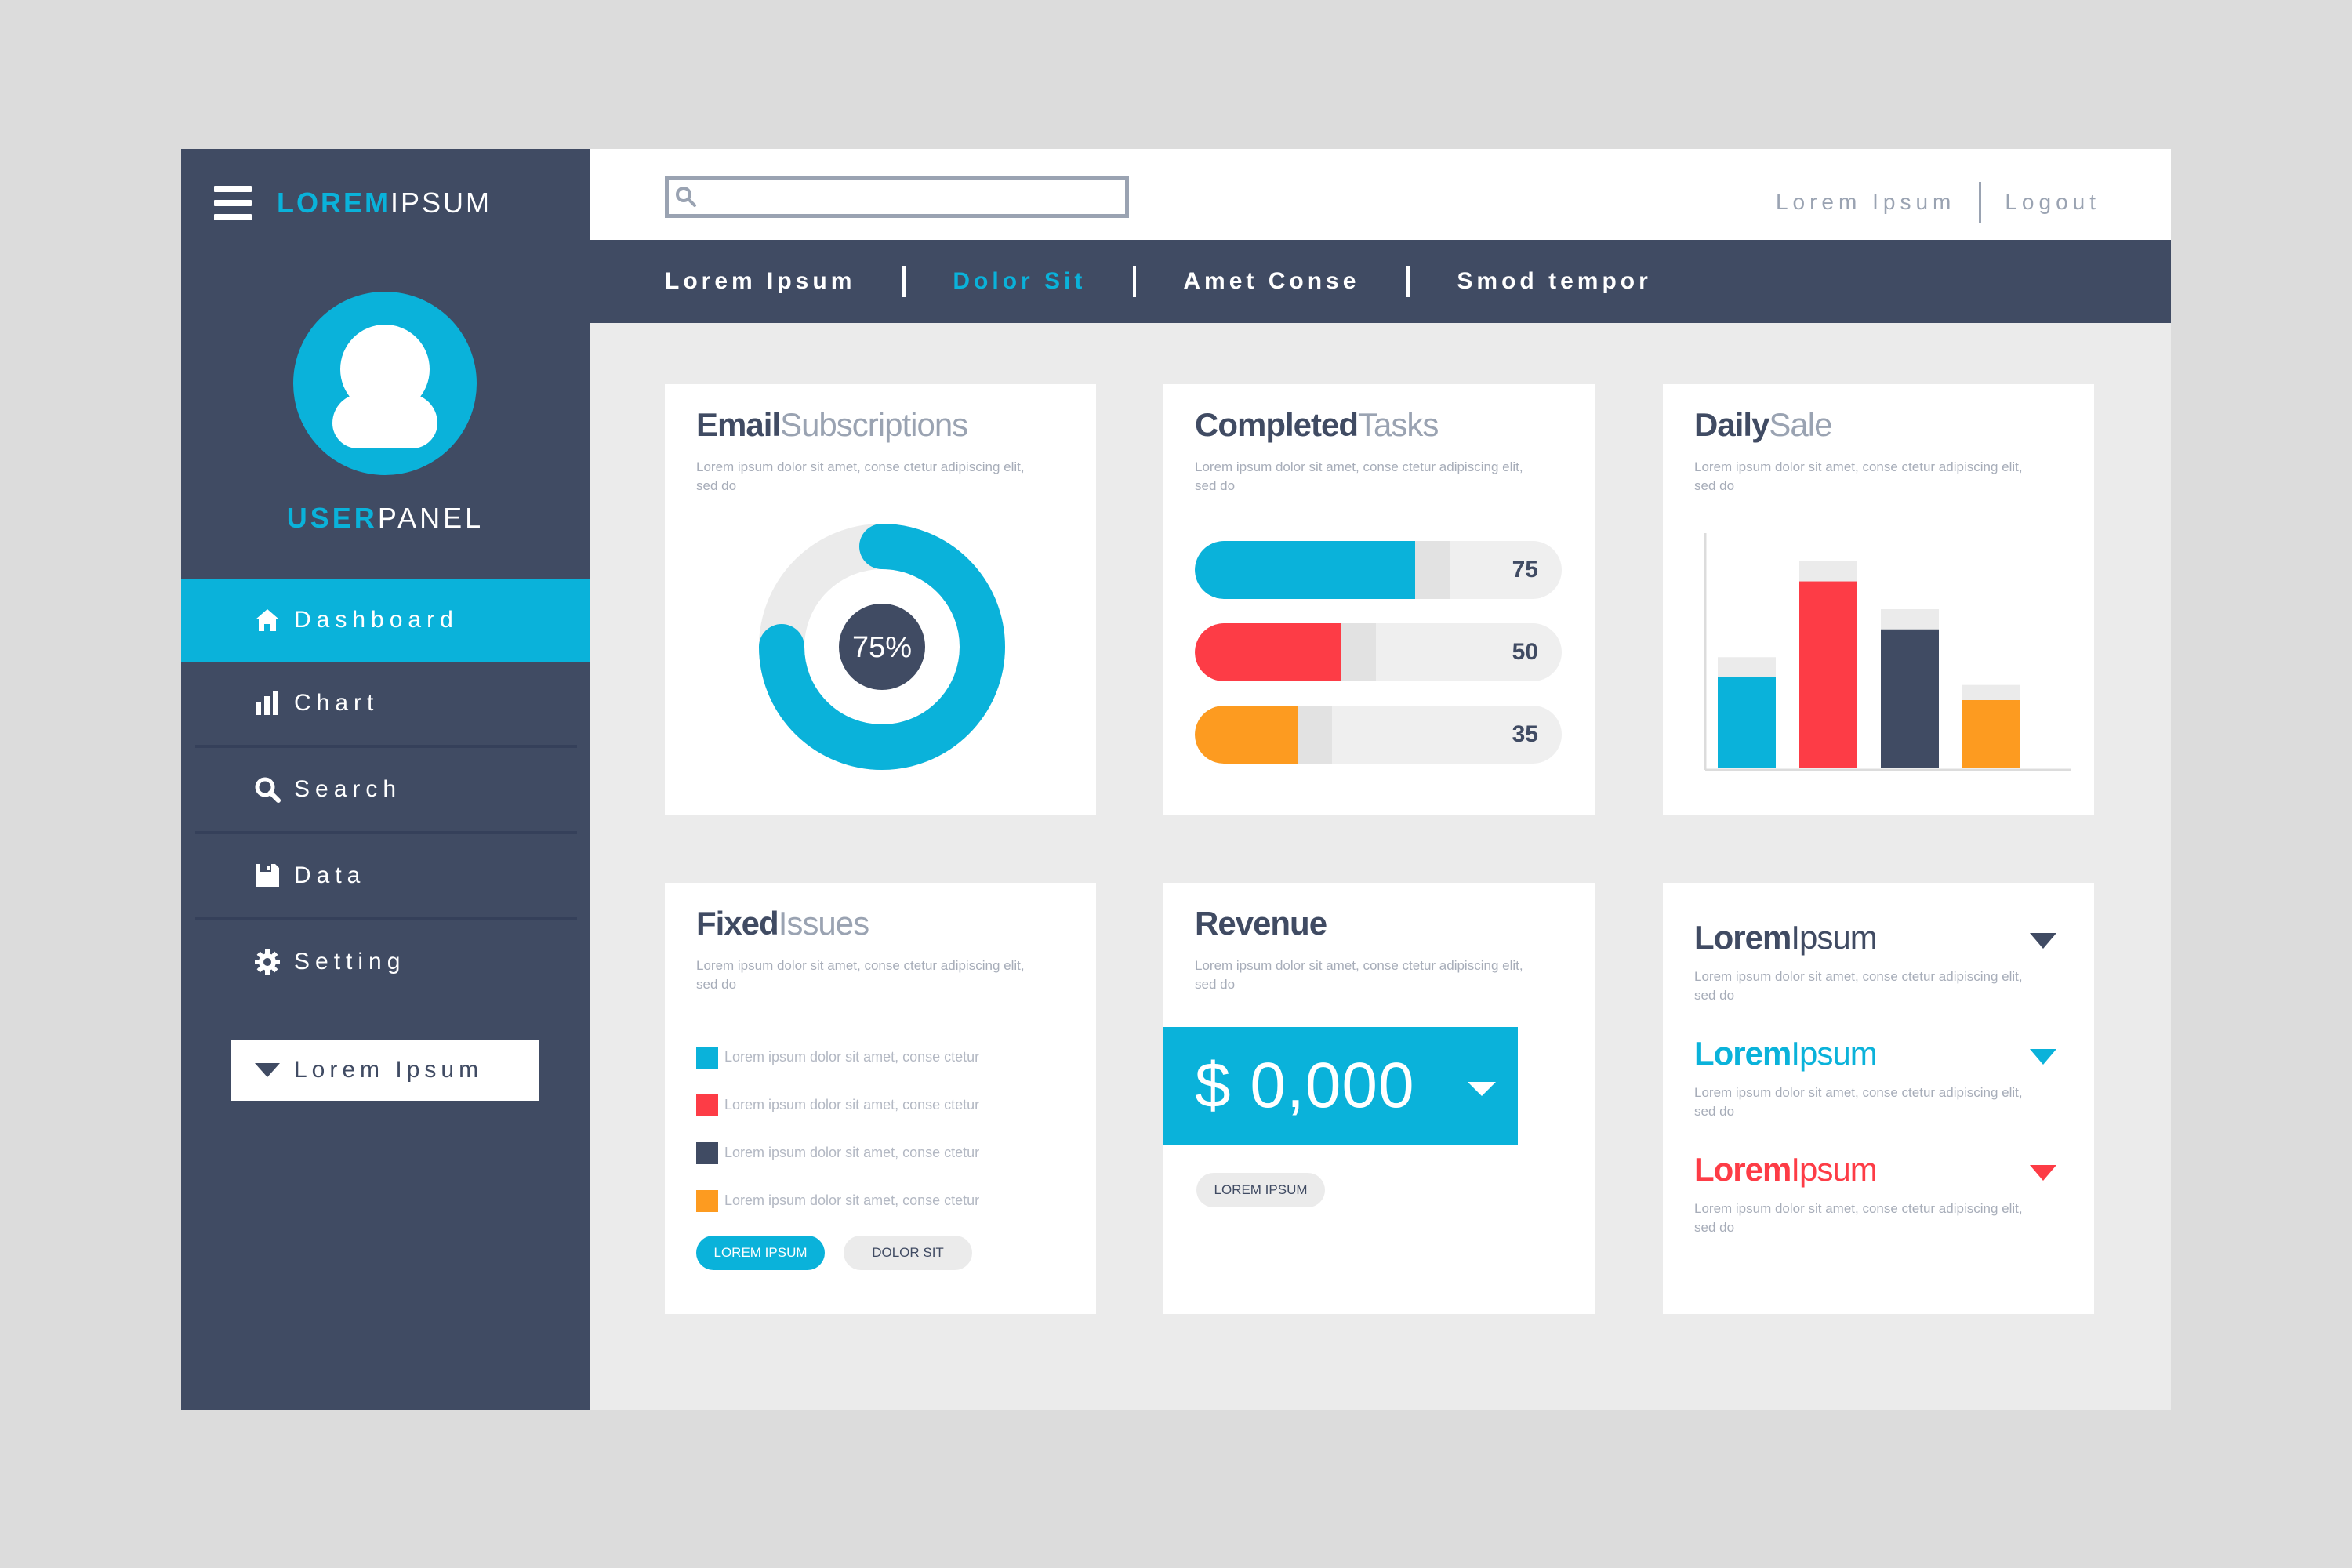 The height and width of the screenshot is (1568, 2352). I want to click on sidebar-item-setting: Setting, so click(385, 962).